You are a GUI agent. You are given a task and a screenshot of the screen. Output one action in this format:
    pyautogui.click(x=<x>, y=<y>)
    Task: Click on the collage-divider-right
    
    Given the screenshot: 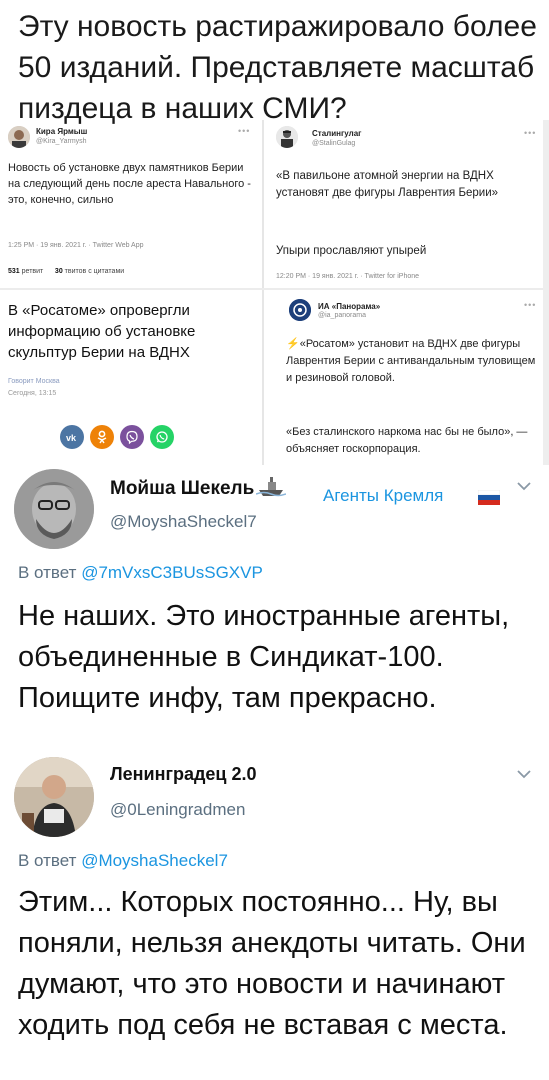 What is the action you would take?
    pyautogui.click(x=405, y=289)
    